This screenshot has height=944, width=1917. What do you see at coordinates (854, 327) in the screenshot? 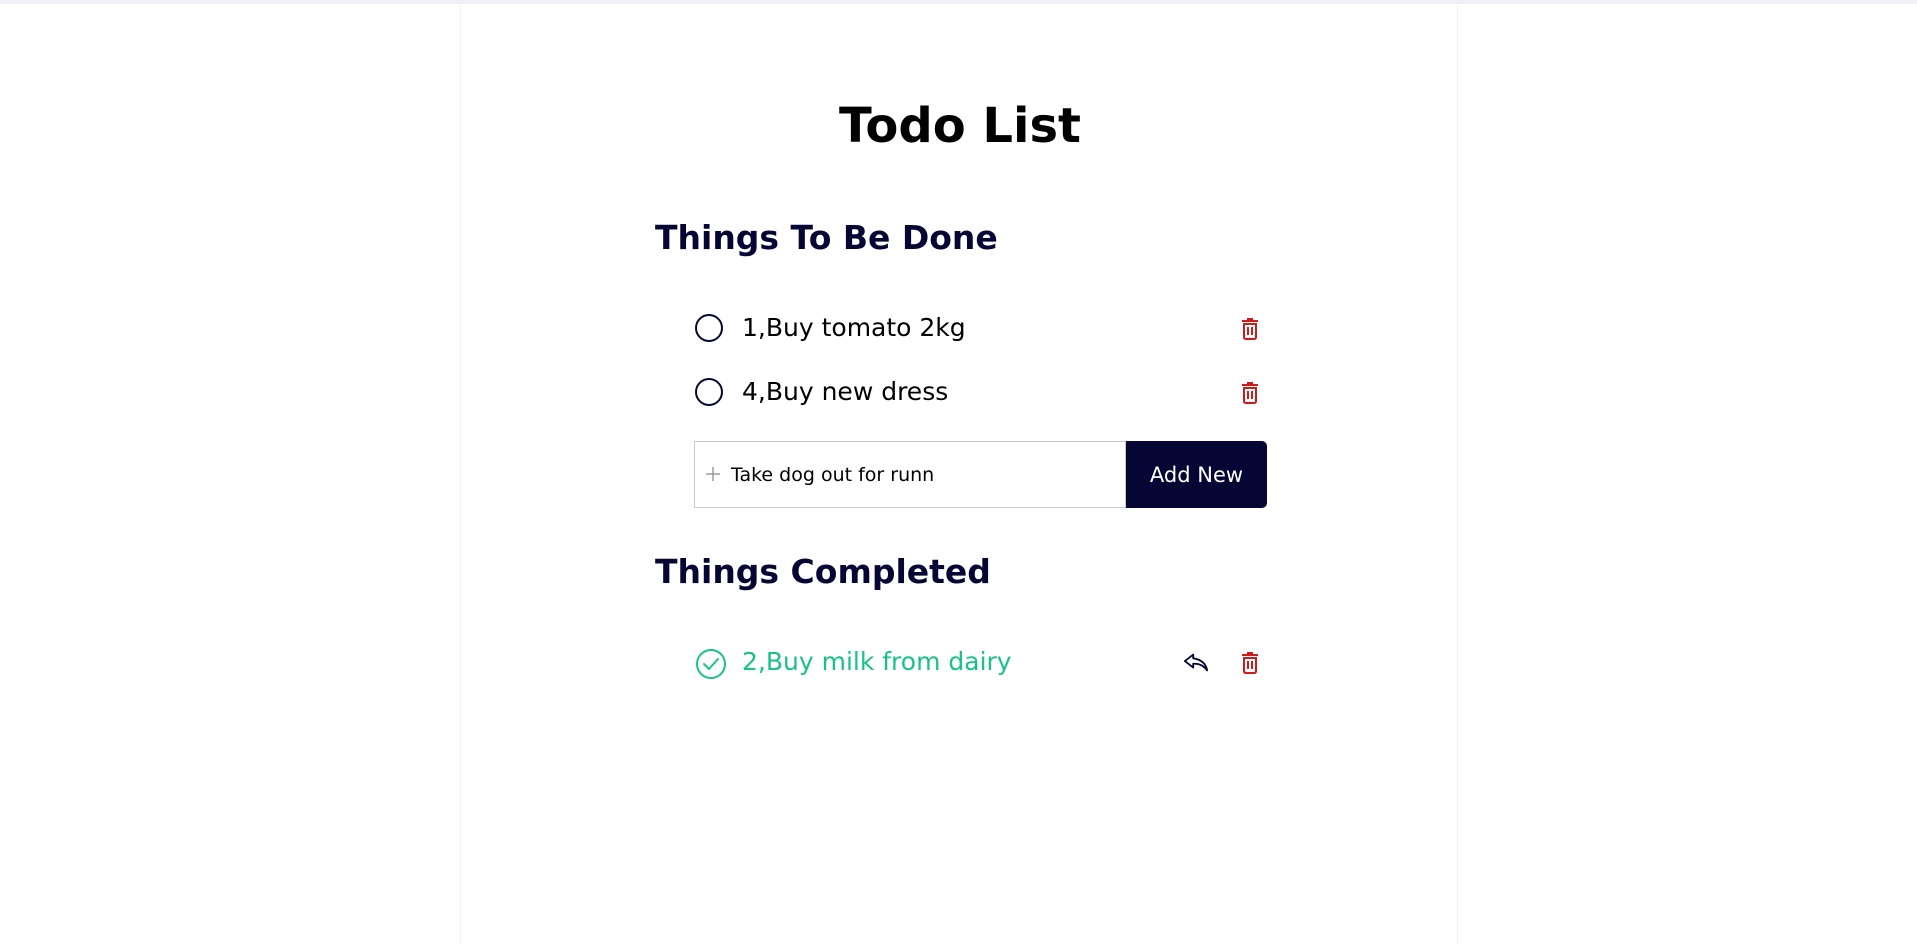
I see `todo-item-label: 1,Buy tomato 2kg` at bounding box center [854, 327].